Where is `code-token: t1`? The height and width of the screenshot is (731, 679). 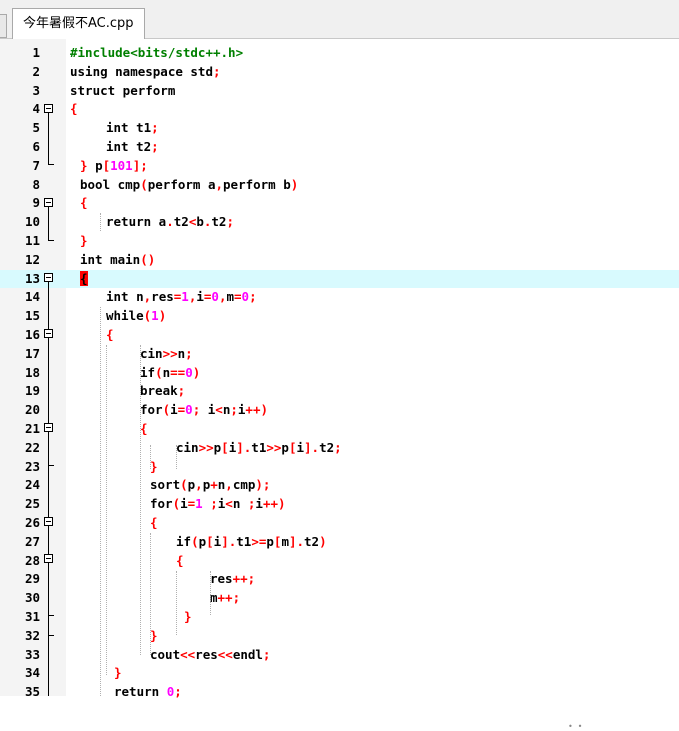 code-token: t1 is located at coordinates (259, 447).